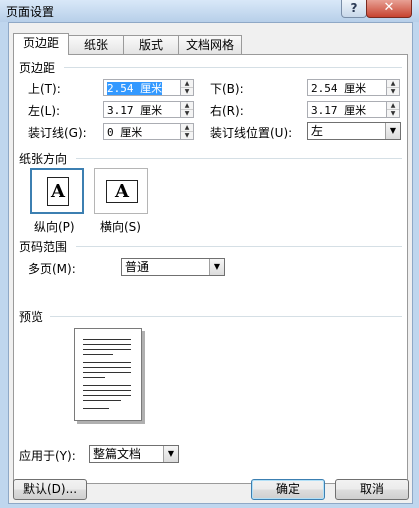 This screenshot has width=419, height=508. I want to click on tab-doc-grid: 文档网格, so click(210, 44).